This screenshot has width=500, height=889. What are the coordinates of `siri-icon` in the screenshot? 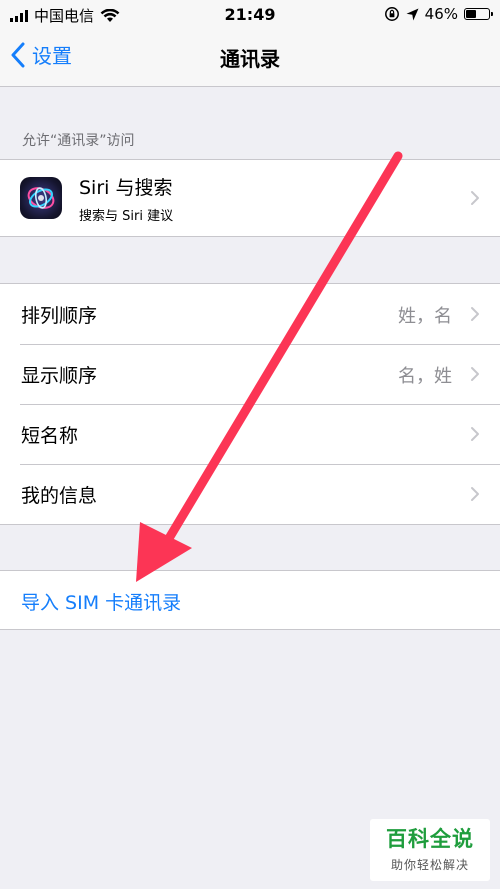 It's located at (41, 198).